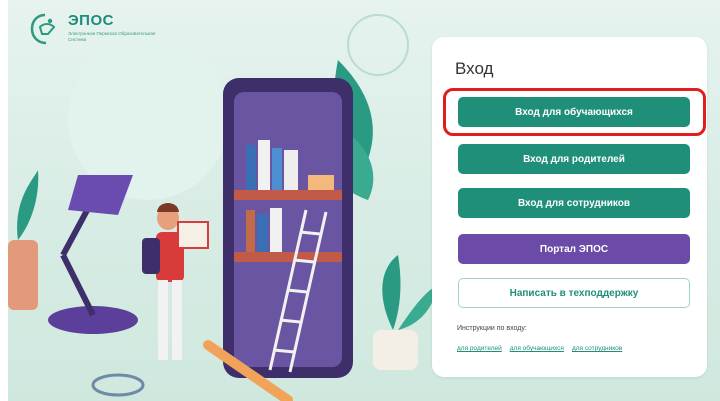 Image resolution: width=720 pixels, height=401 pixels. I want to click on lamp-shade, so click(100, 195).